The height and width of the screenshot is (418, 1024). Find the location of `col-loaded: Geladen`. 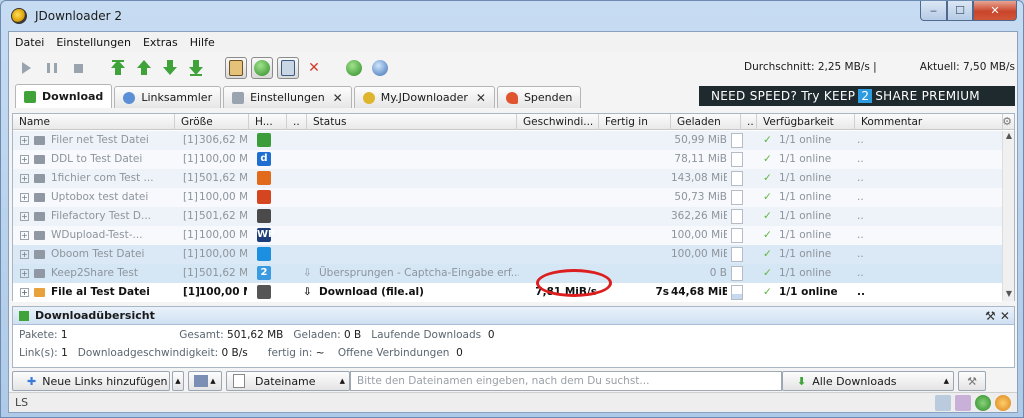

col-loaded: Geladen is located at coordinates (706, 122).